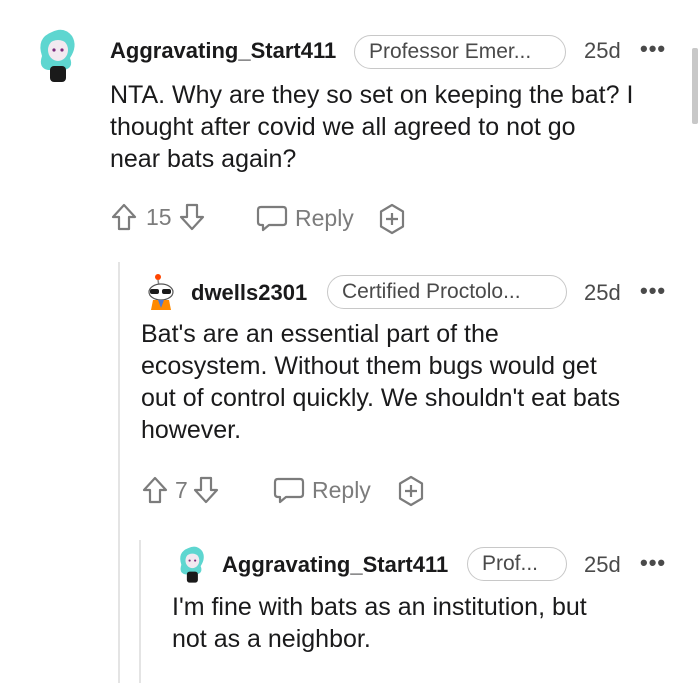 This screenshot has height=683, width=700. I want to click on comment-line: near bats again?, so click(203, 159).